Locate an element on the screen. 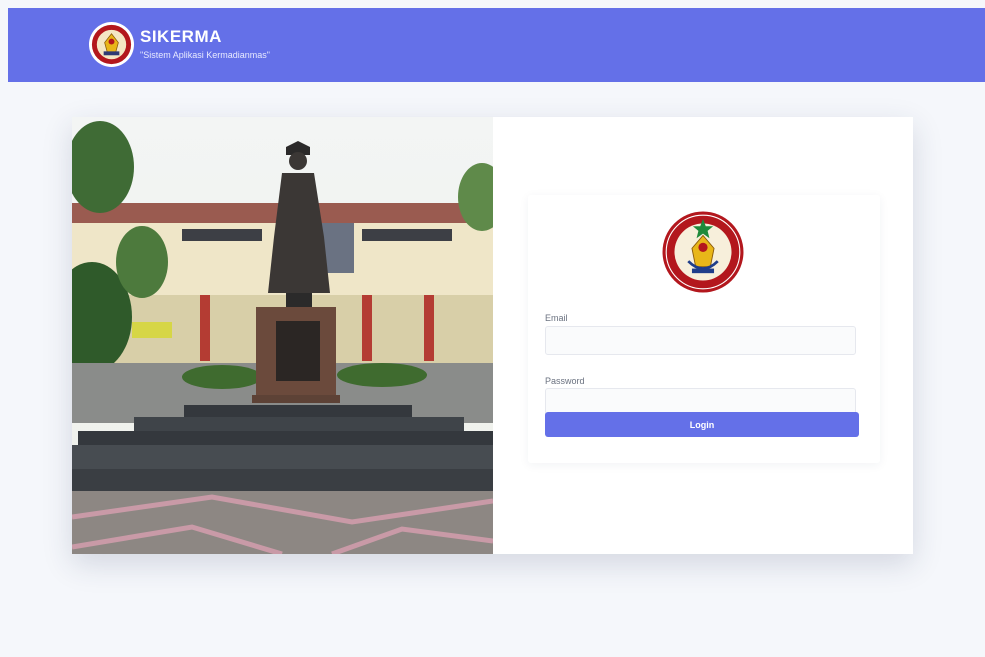  email-field is located at coordinates (700, 340).